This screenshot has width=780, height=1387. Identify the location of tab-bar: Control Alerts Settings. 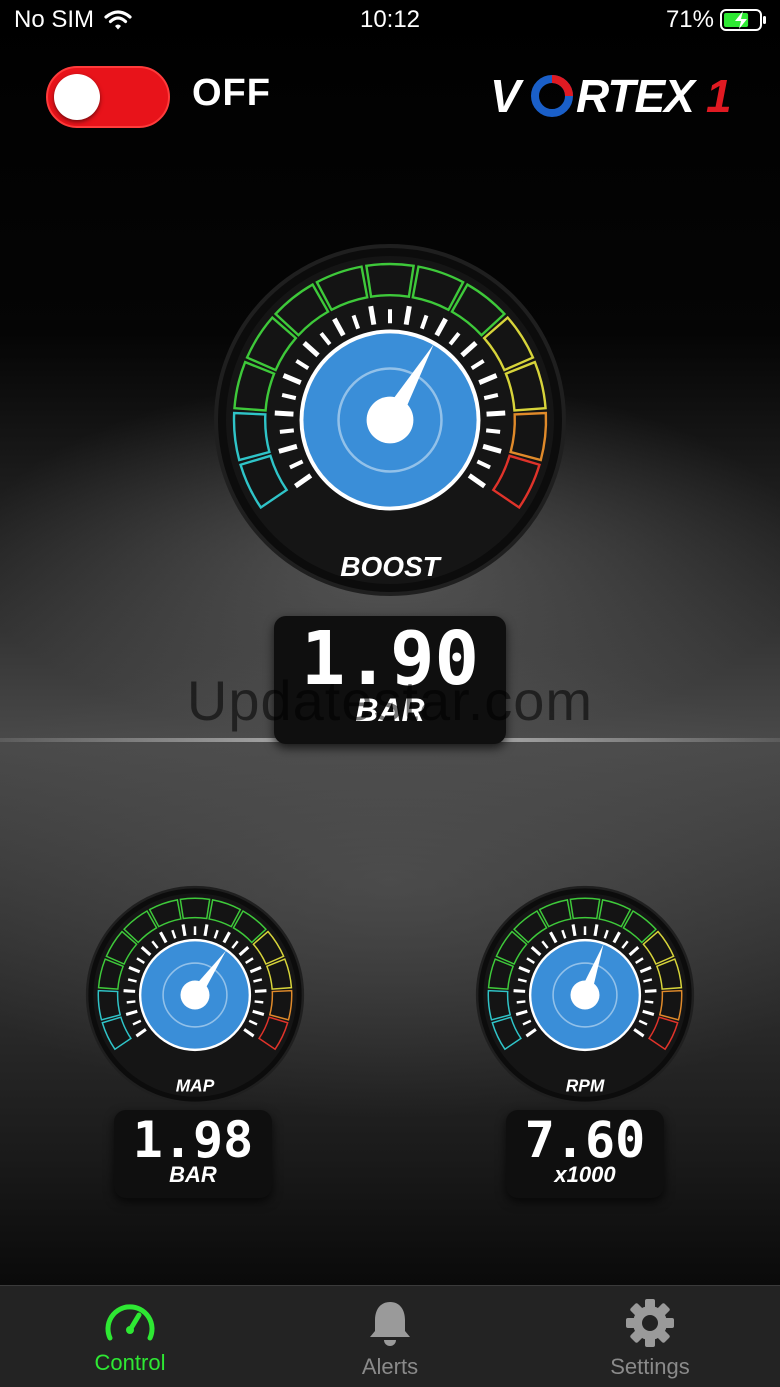
(390, 1336).